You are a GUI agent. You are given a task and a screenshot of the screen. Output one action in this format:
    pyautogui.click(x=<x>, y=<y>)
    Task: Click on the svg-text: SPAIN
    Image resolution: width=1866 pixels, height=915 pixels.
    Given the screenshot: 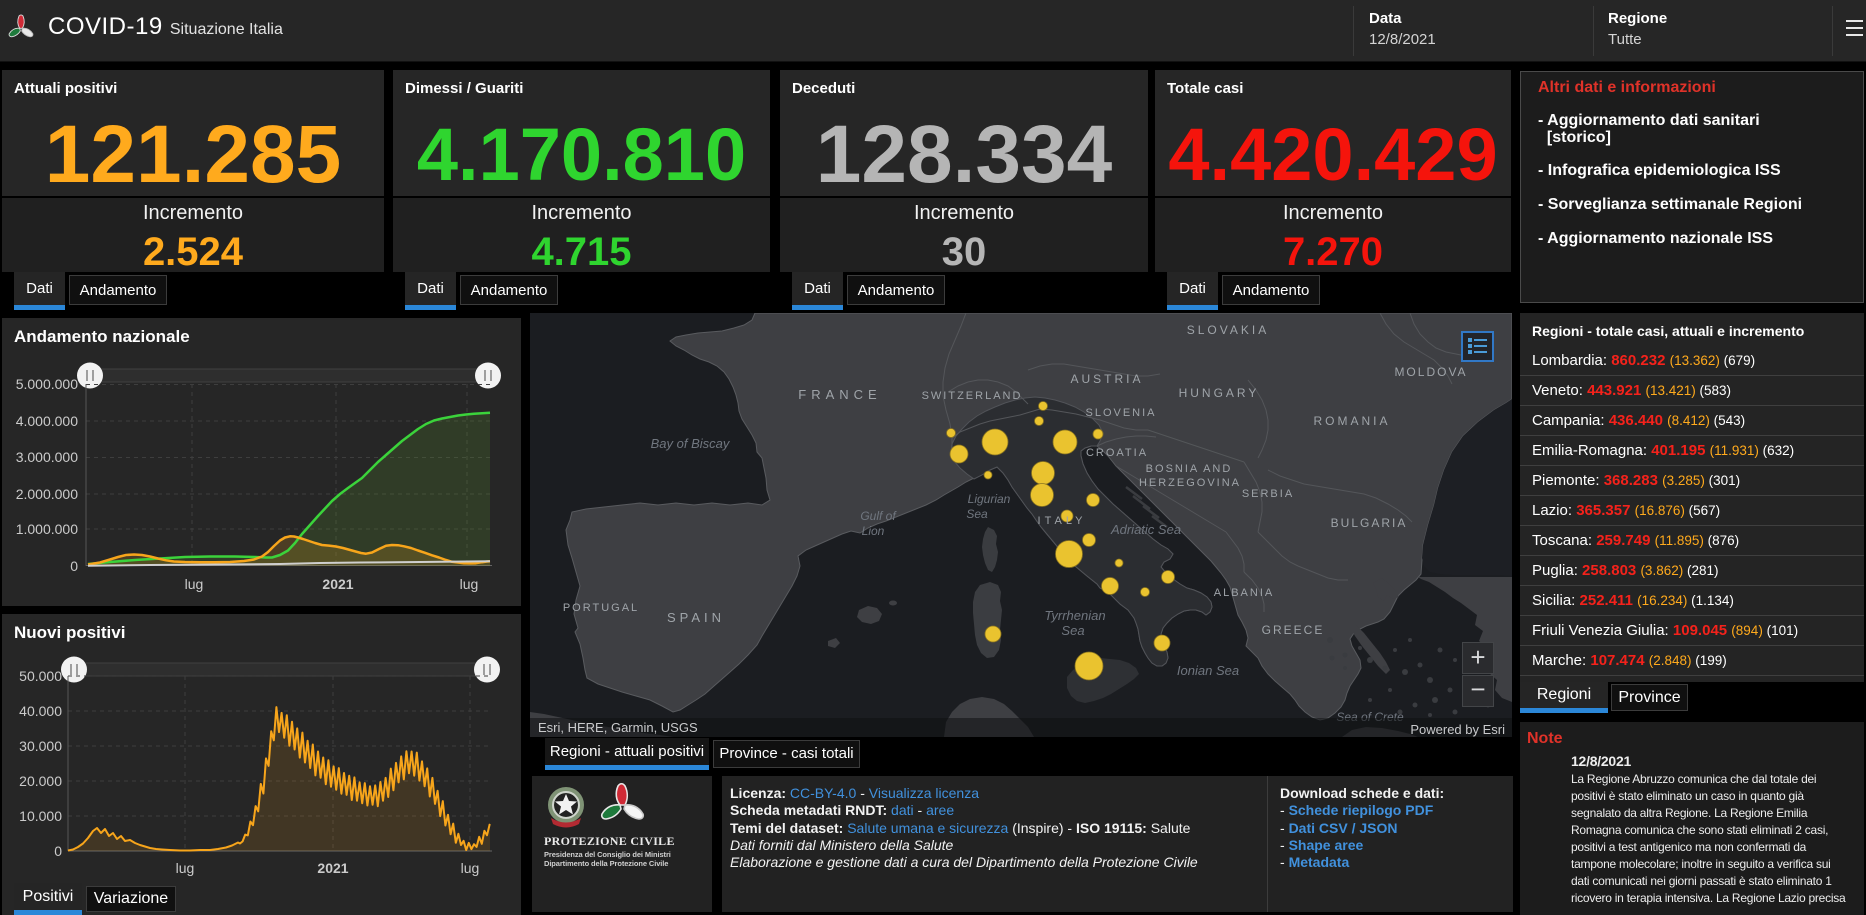 What is the action you would take?
    pyautogui.click(x=696, y=617)
    